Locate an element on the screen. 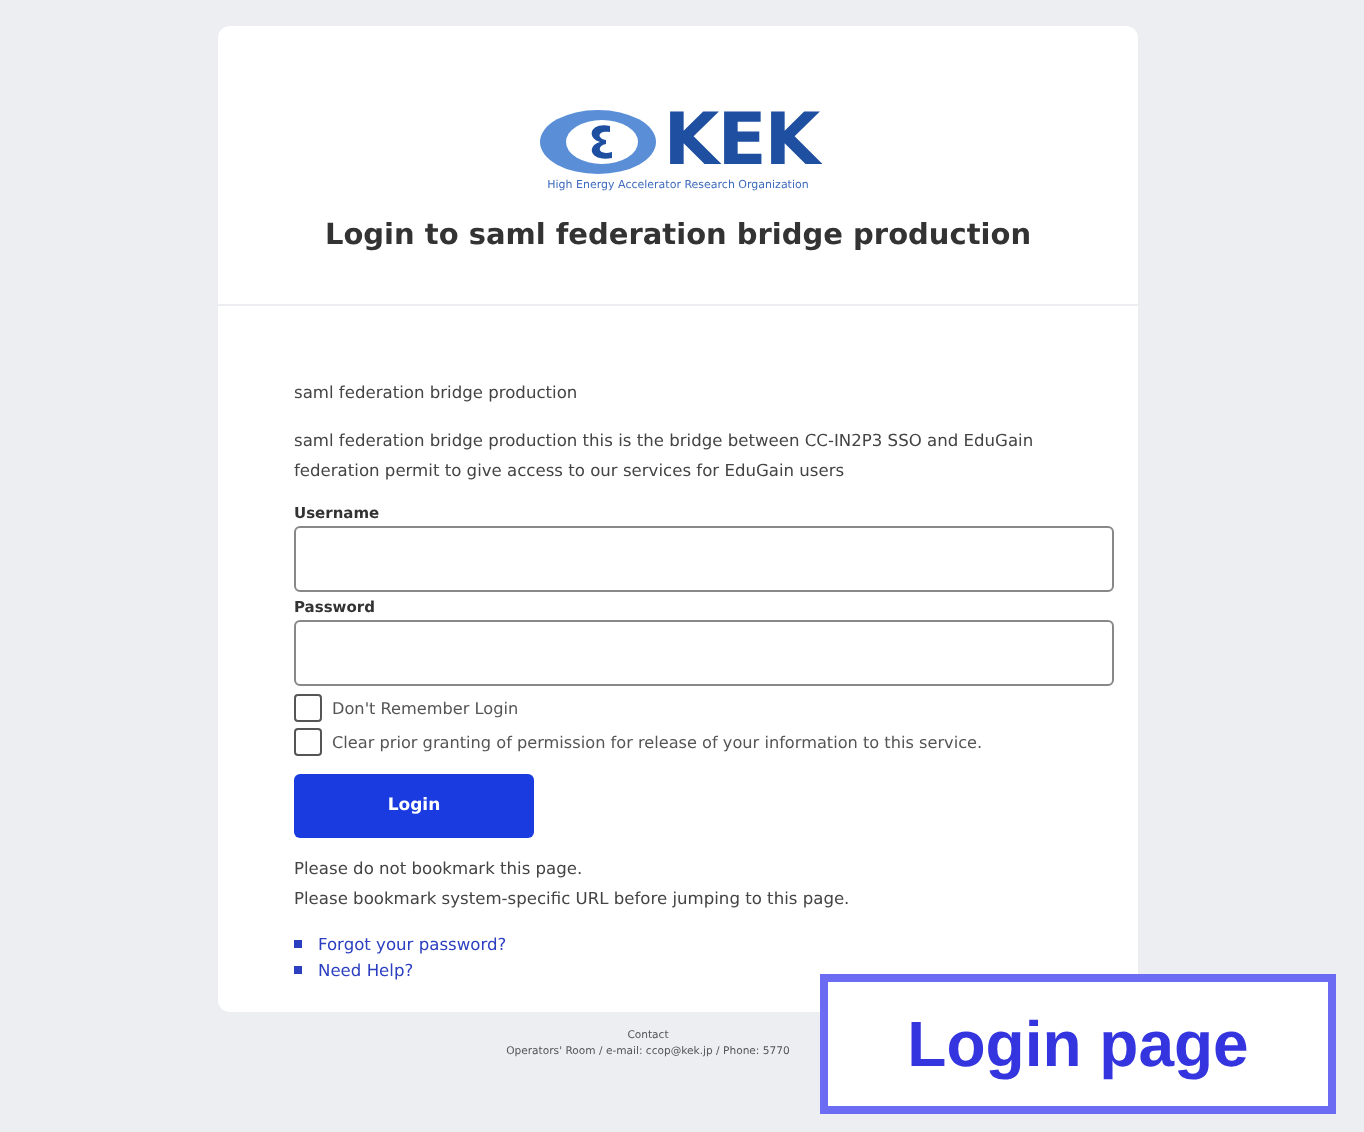  service-description: saml federation bridge production this is the bridge between CC-IN2P3 SSO and EduGain federation permit to give access to our services for EduGain users is located at coordinates (665, 456).